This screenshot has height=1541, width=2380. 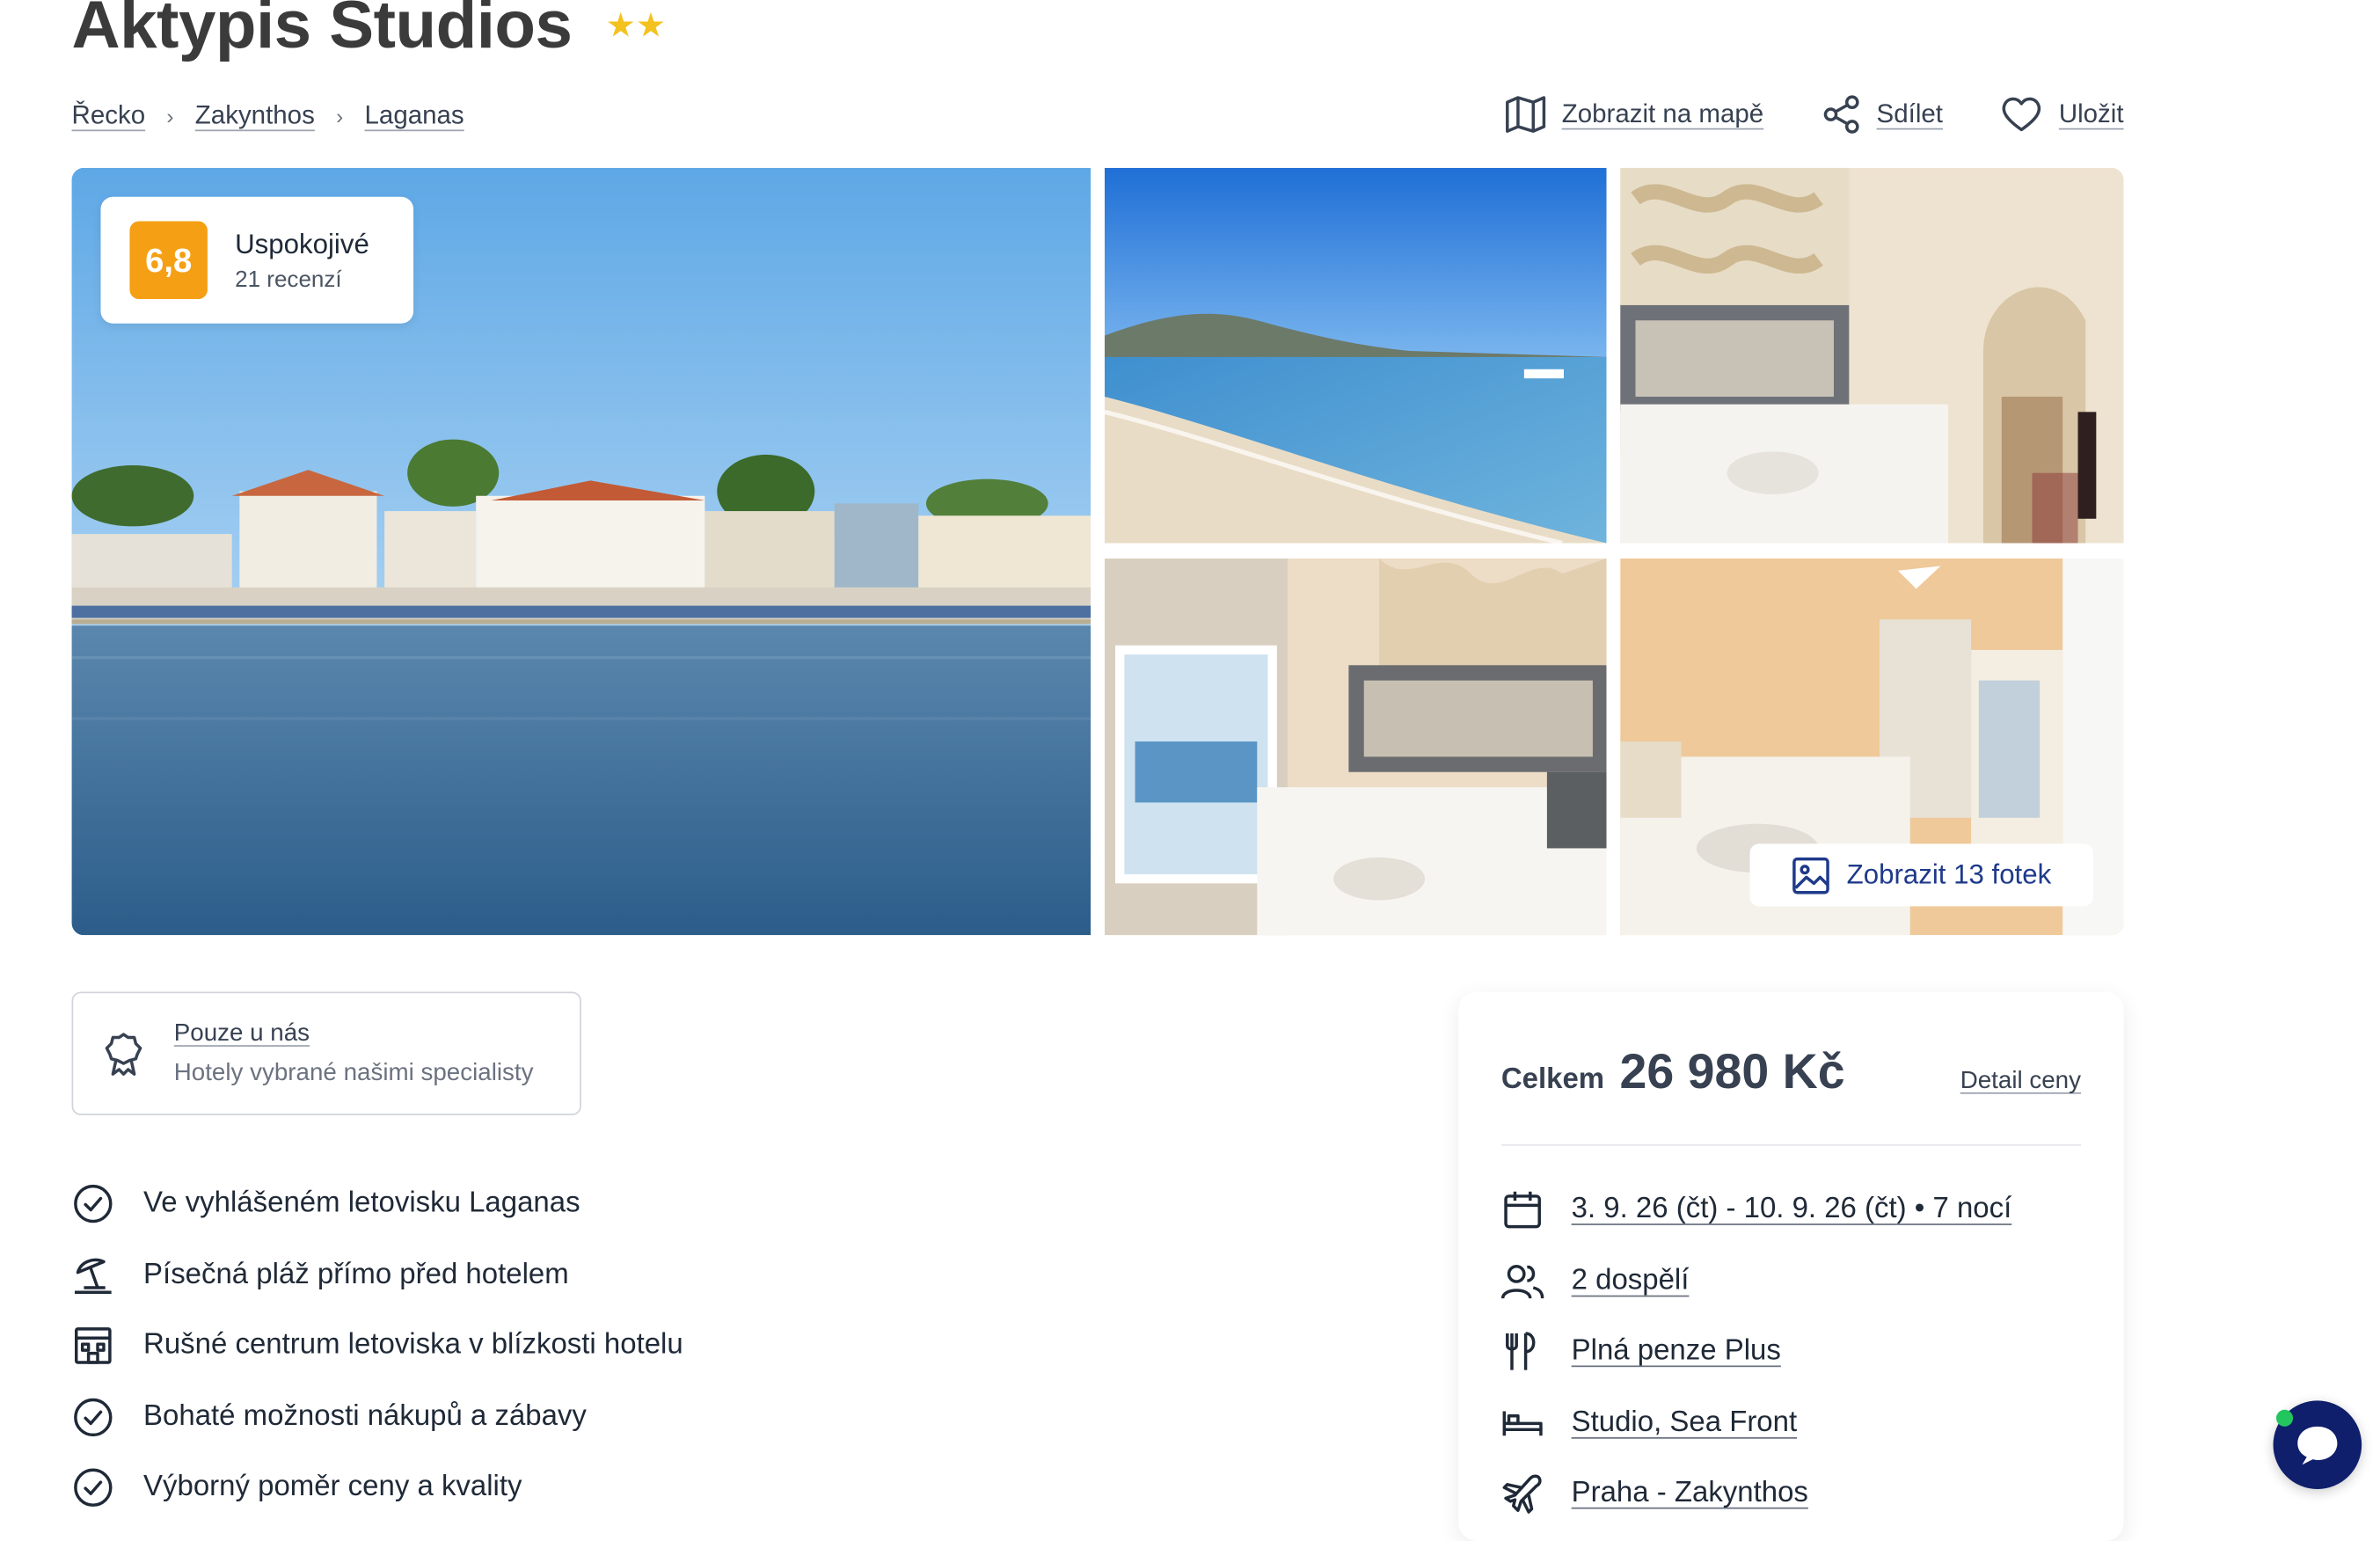 What do you see at coordinates (1522, 1353) in the screenshot?
I see `cutlery-icon` at bounding box center [1522, 1353].